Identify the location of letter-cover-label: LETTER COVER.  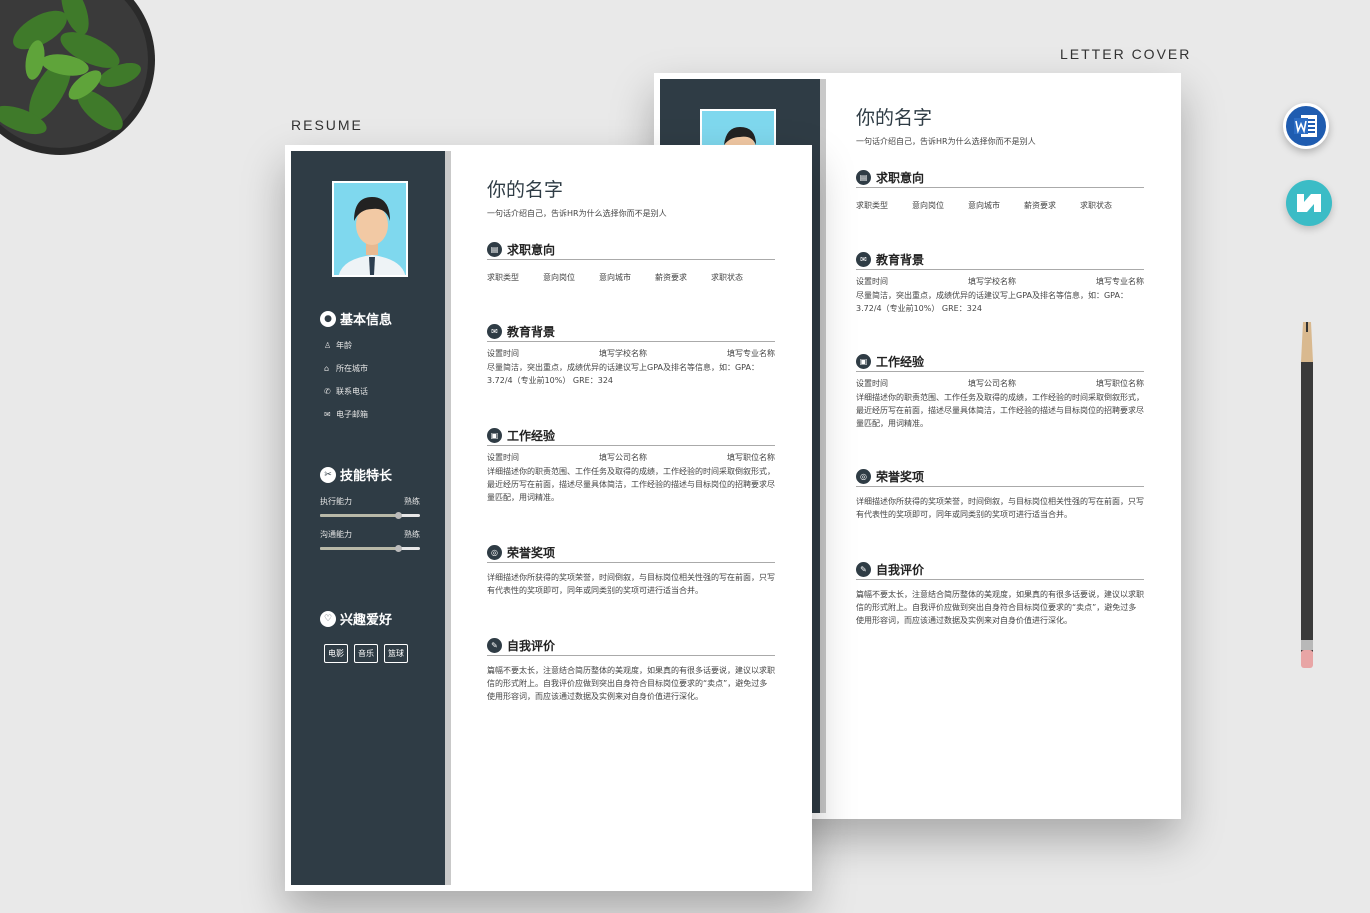
(1126, 54).